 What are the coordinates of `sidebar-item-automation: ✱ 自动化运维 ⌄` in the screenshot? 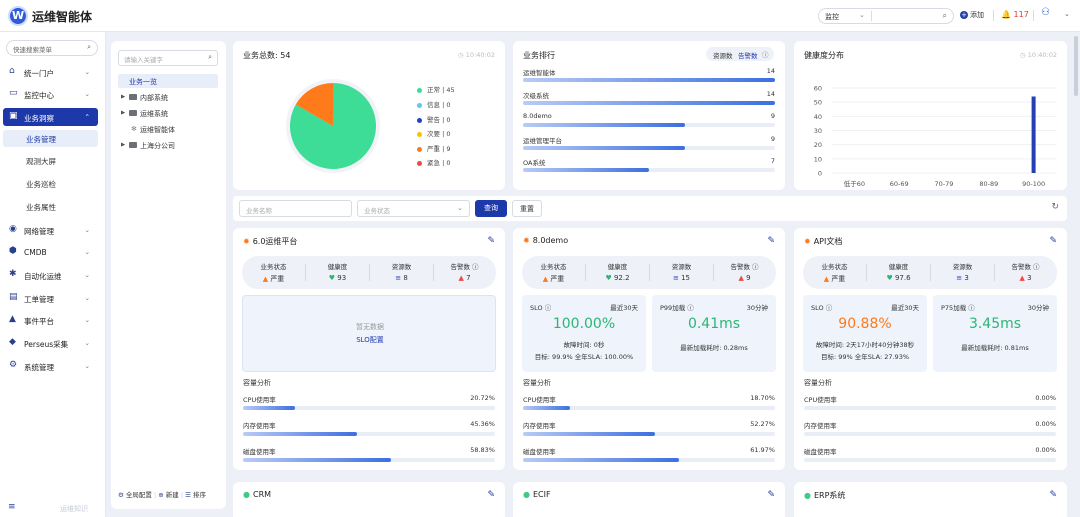 It's located at (50, 275).